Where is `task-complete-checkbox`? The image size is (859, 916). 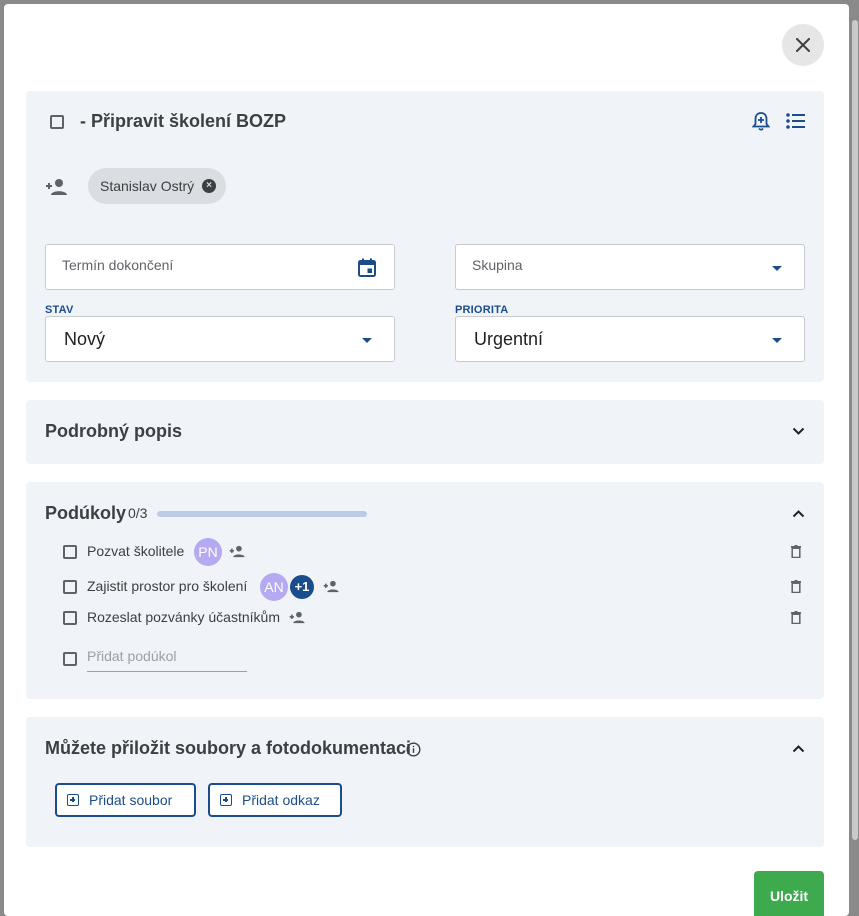
task-complete-checkbox is located at coordinates (57, 122).